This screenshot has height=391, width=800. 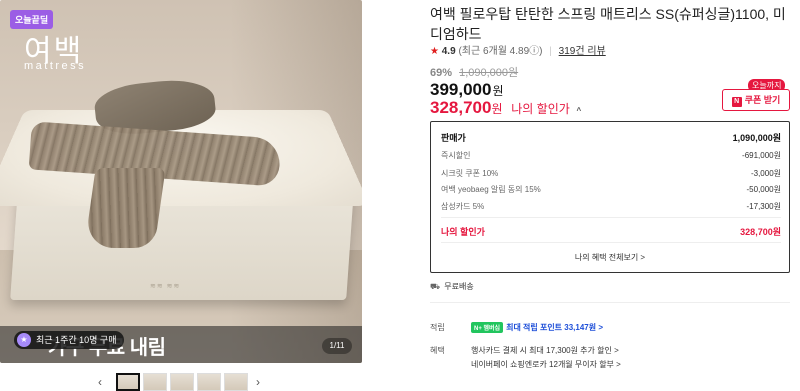 What do you see at coordinates (762, 100) in the screenshot?
I see `coupon-button-label: 쿠폰 받기` at bounding box center [762, 100].